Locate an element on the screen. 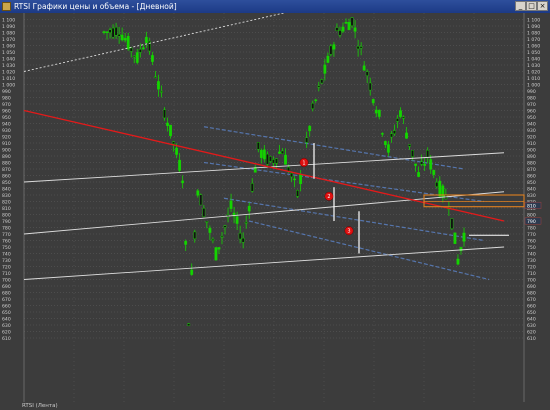  y-tick-label-right: 630 is located at coordinates (531, 326).